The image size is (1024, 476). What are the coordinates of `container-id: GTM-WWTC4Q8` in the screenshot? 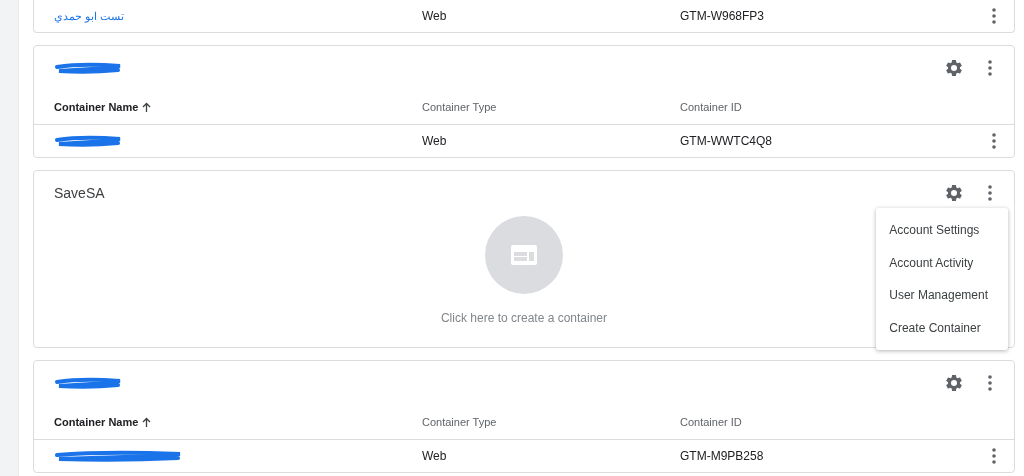 It's located at (726, 141).